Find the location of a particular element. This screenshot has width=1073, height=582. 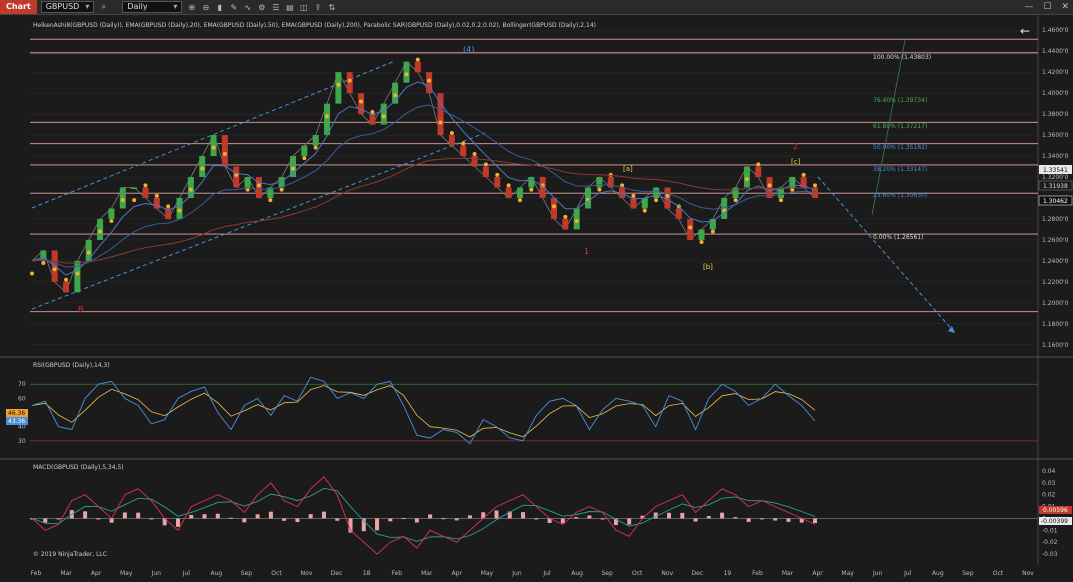

properties-icon: ☰ is located at coordinates (275, 7).